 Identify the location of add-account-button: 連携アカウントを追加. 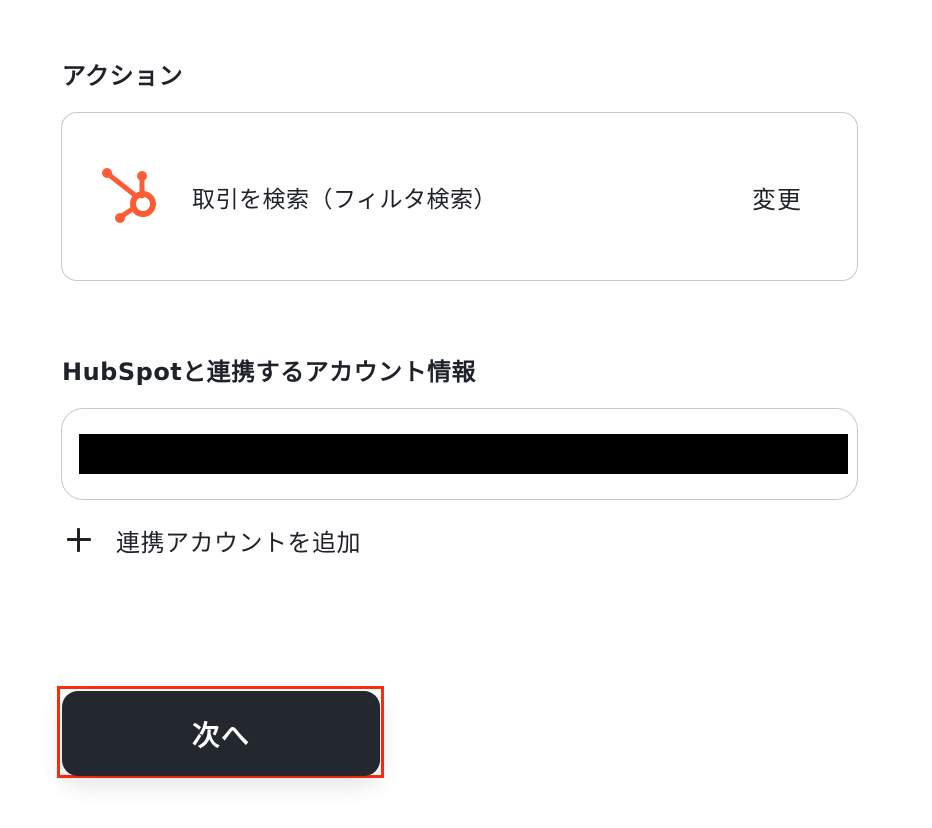
(212, 540).